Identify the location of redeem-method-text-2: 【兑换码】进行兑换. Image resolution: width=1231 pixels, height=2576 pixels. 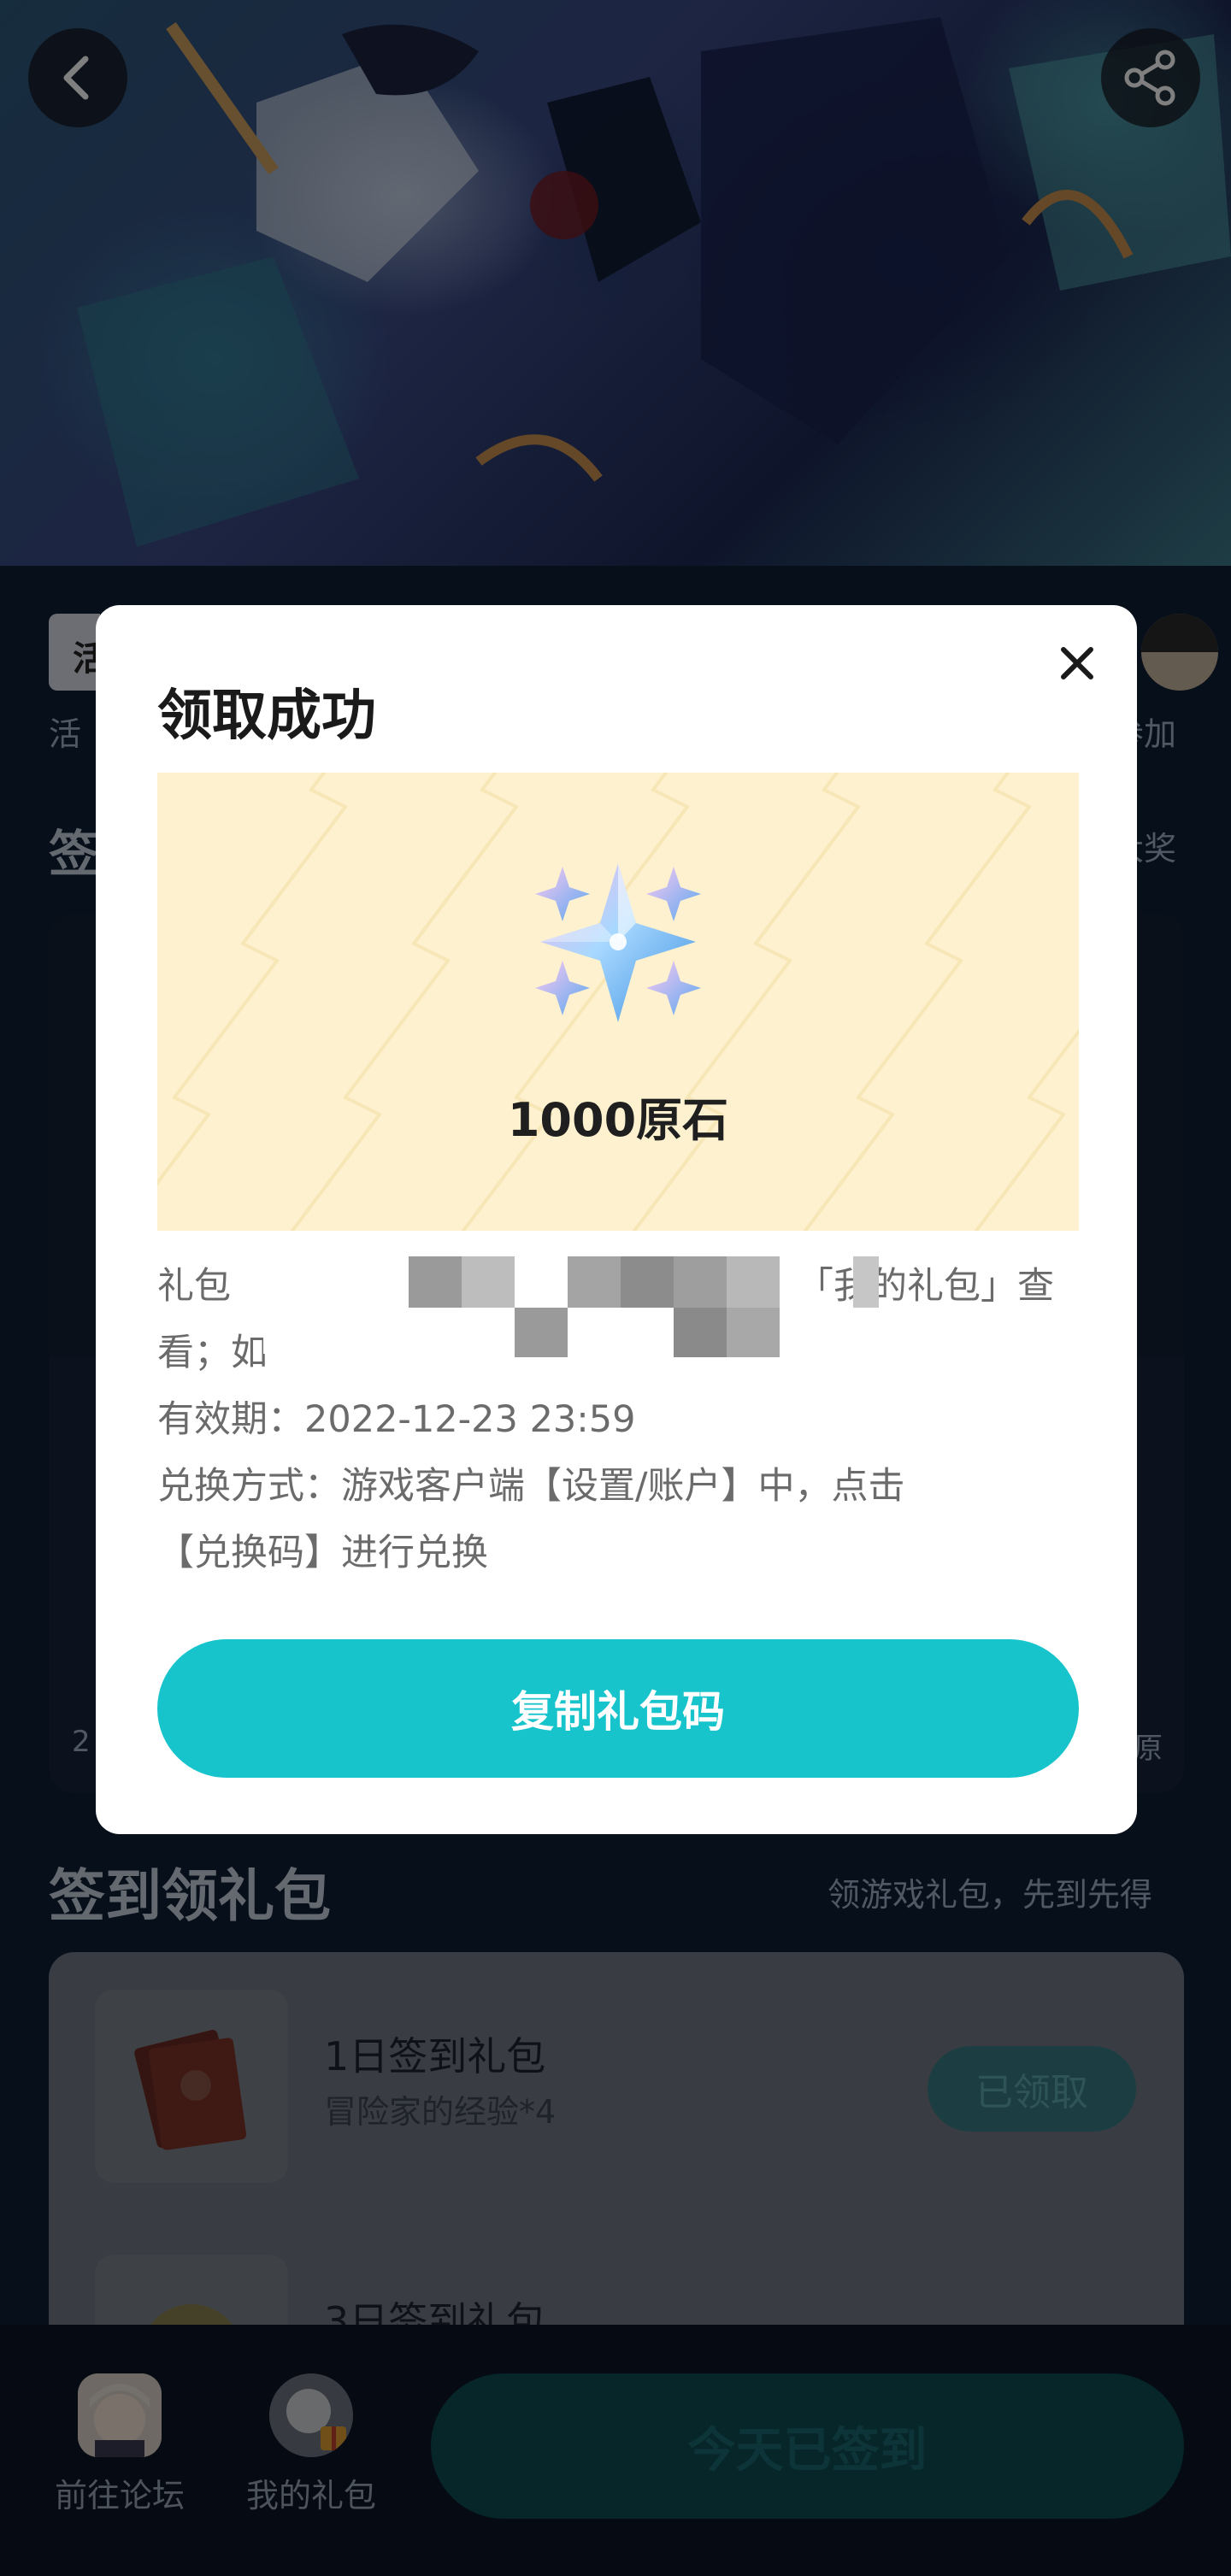
(322, 1553).